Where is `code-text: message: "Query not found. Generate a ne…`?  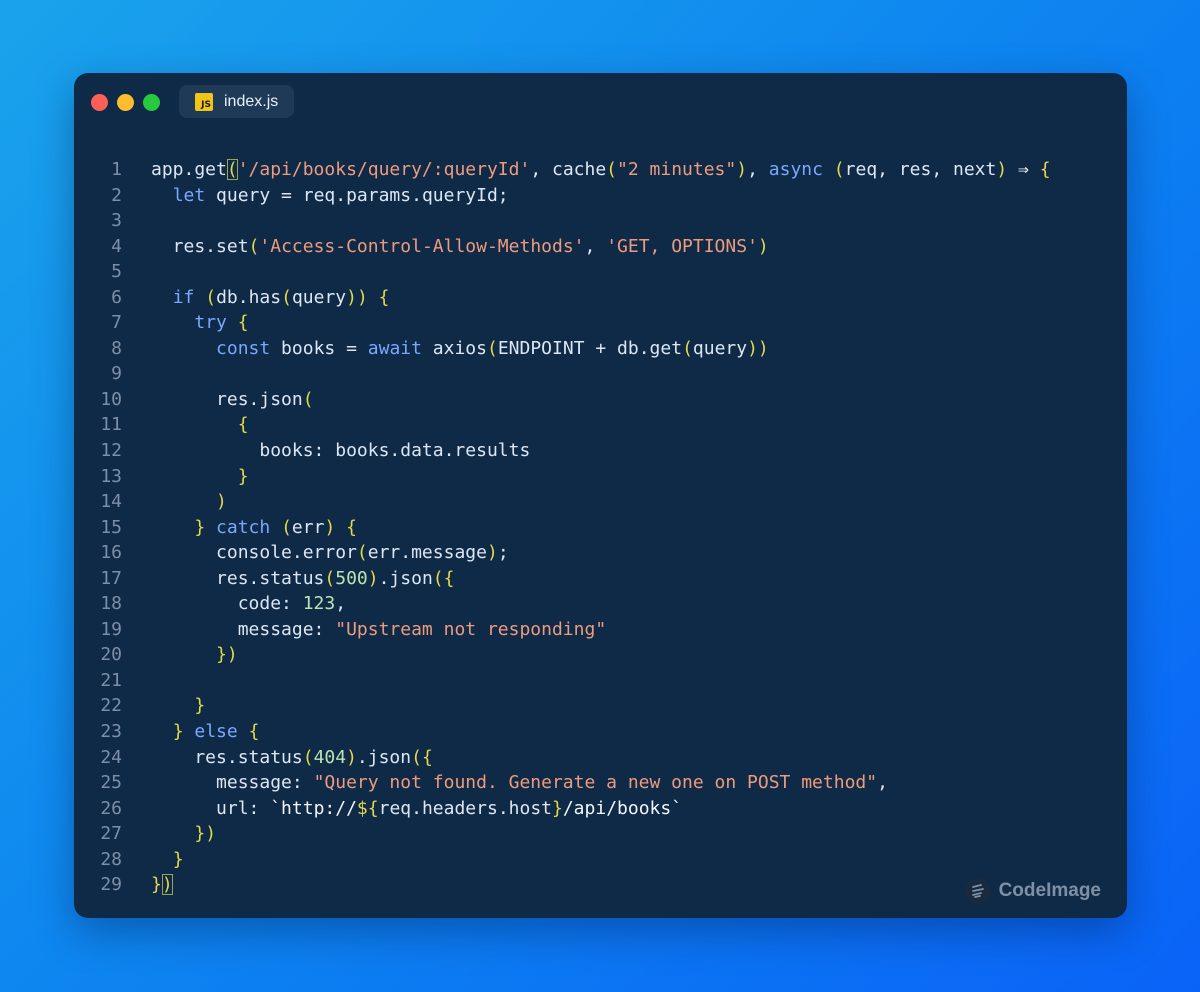
code-text: message: "Query not found. Generate a ne… is located at coordinates (519, 783).